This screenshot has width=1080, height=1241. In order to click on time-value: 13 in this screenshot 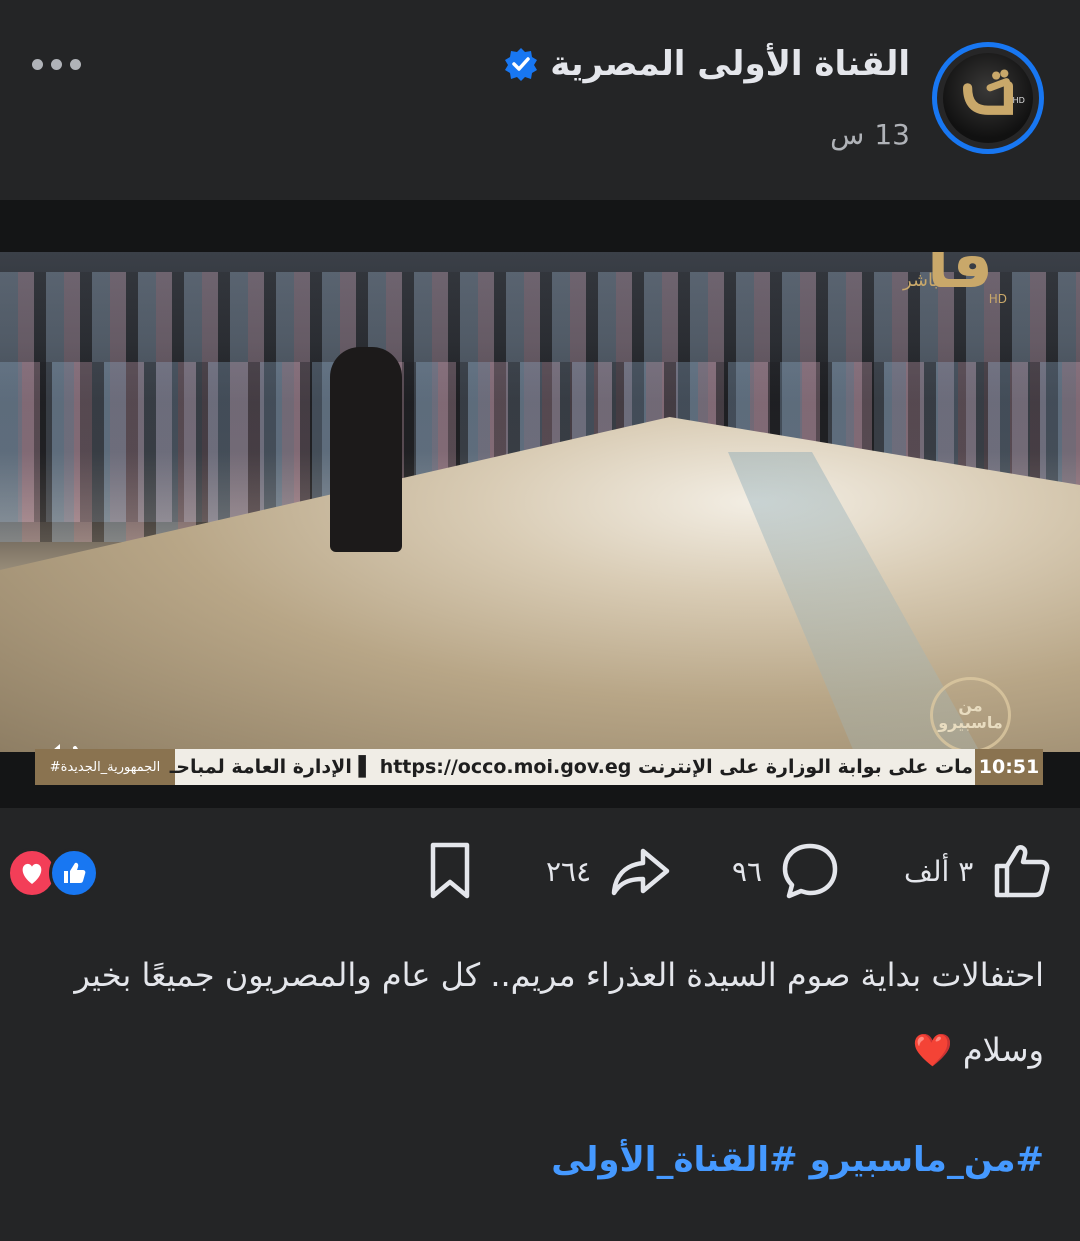, I will do `click(892, 134)`.